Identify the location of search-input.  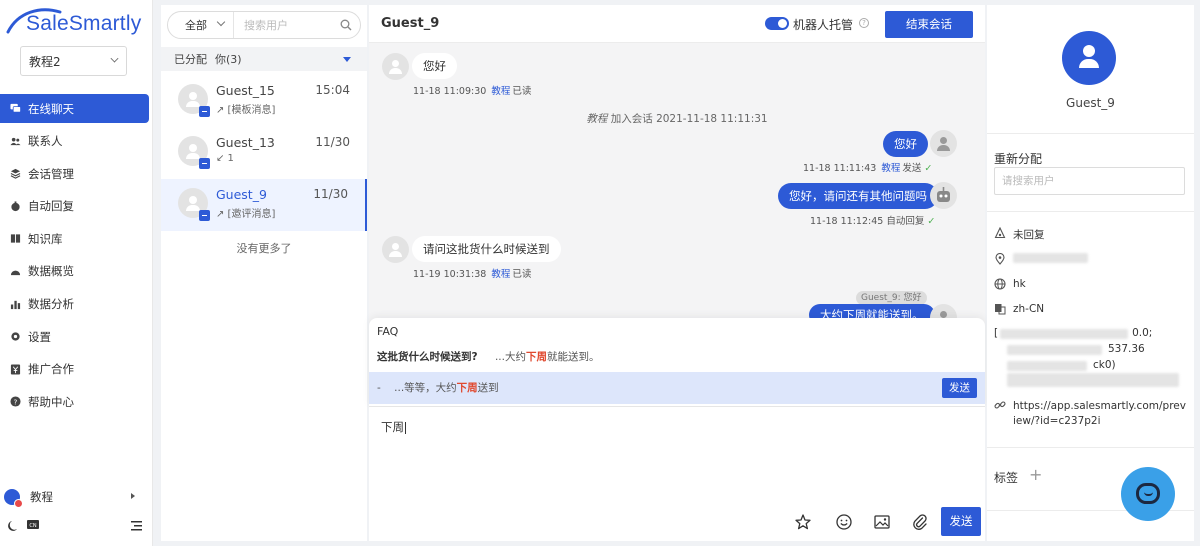
(294, 25).